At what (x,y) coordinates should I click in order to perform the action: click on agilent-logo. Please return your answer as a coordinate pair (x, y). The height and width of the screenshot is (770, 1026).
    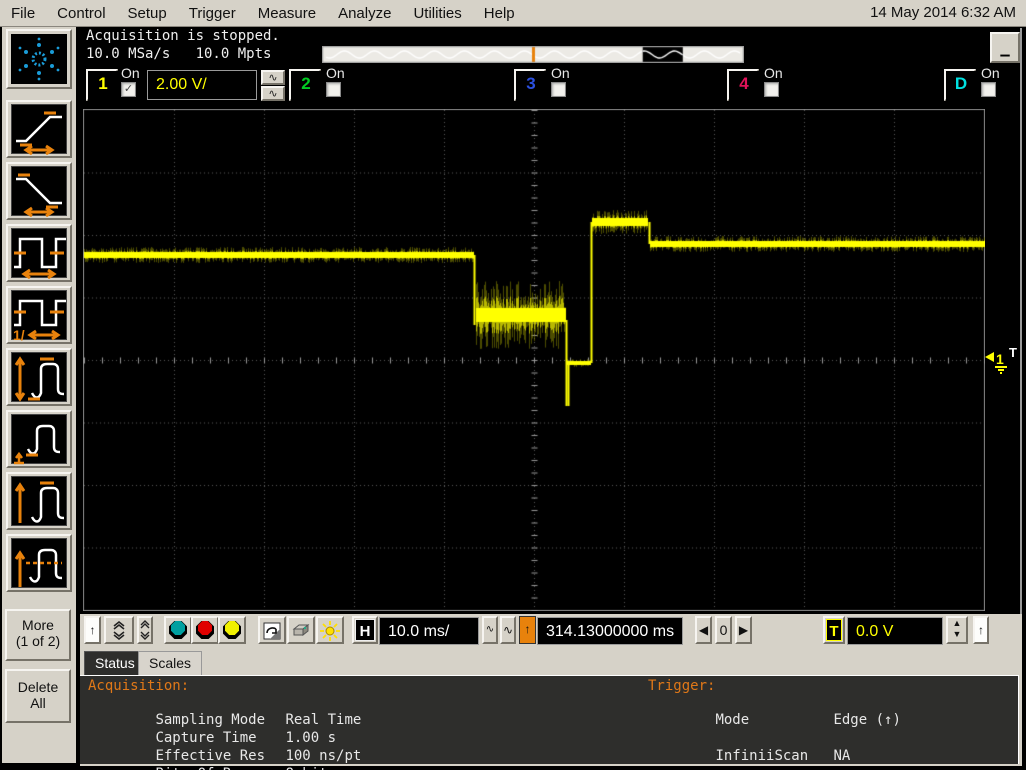
    Looking at the image, I should click on (39, 59).